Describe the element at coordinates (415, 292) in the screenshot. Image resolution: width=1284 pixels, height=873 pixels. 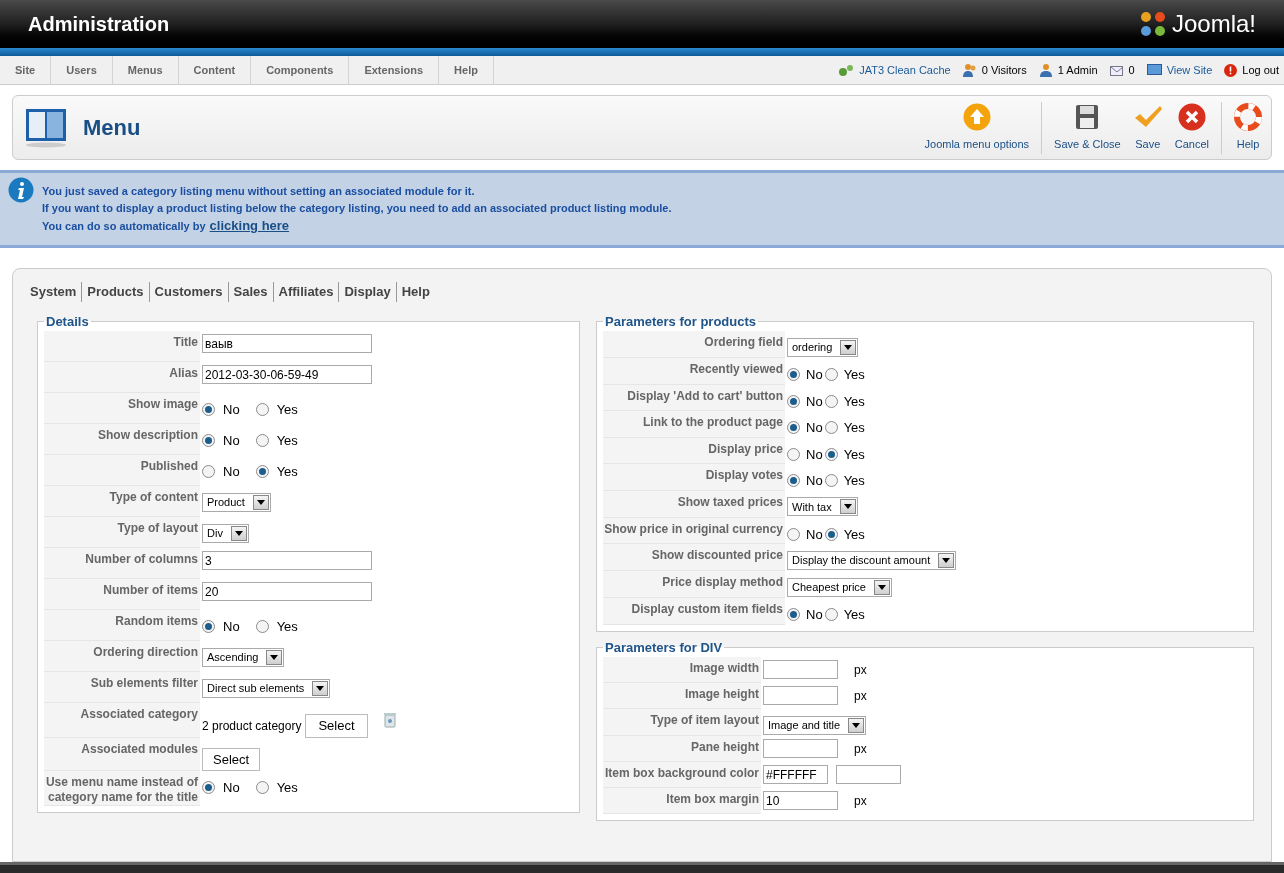
I see `section-tab: Help` at that location.